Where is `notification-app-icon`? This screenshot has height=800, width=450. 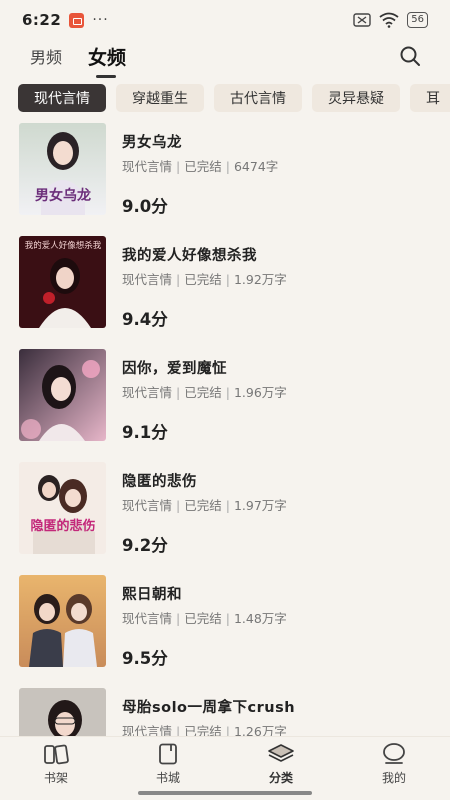 notification-app-icon is located at coordinates (77, 20).